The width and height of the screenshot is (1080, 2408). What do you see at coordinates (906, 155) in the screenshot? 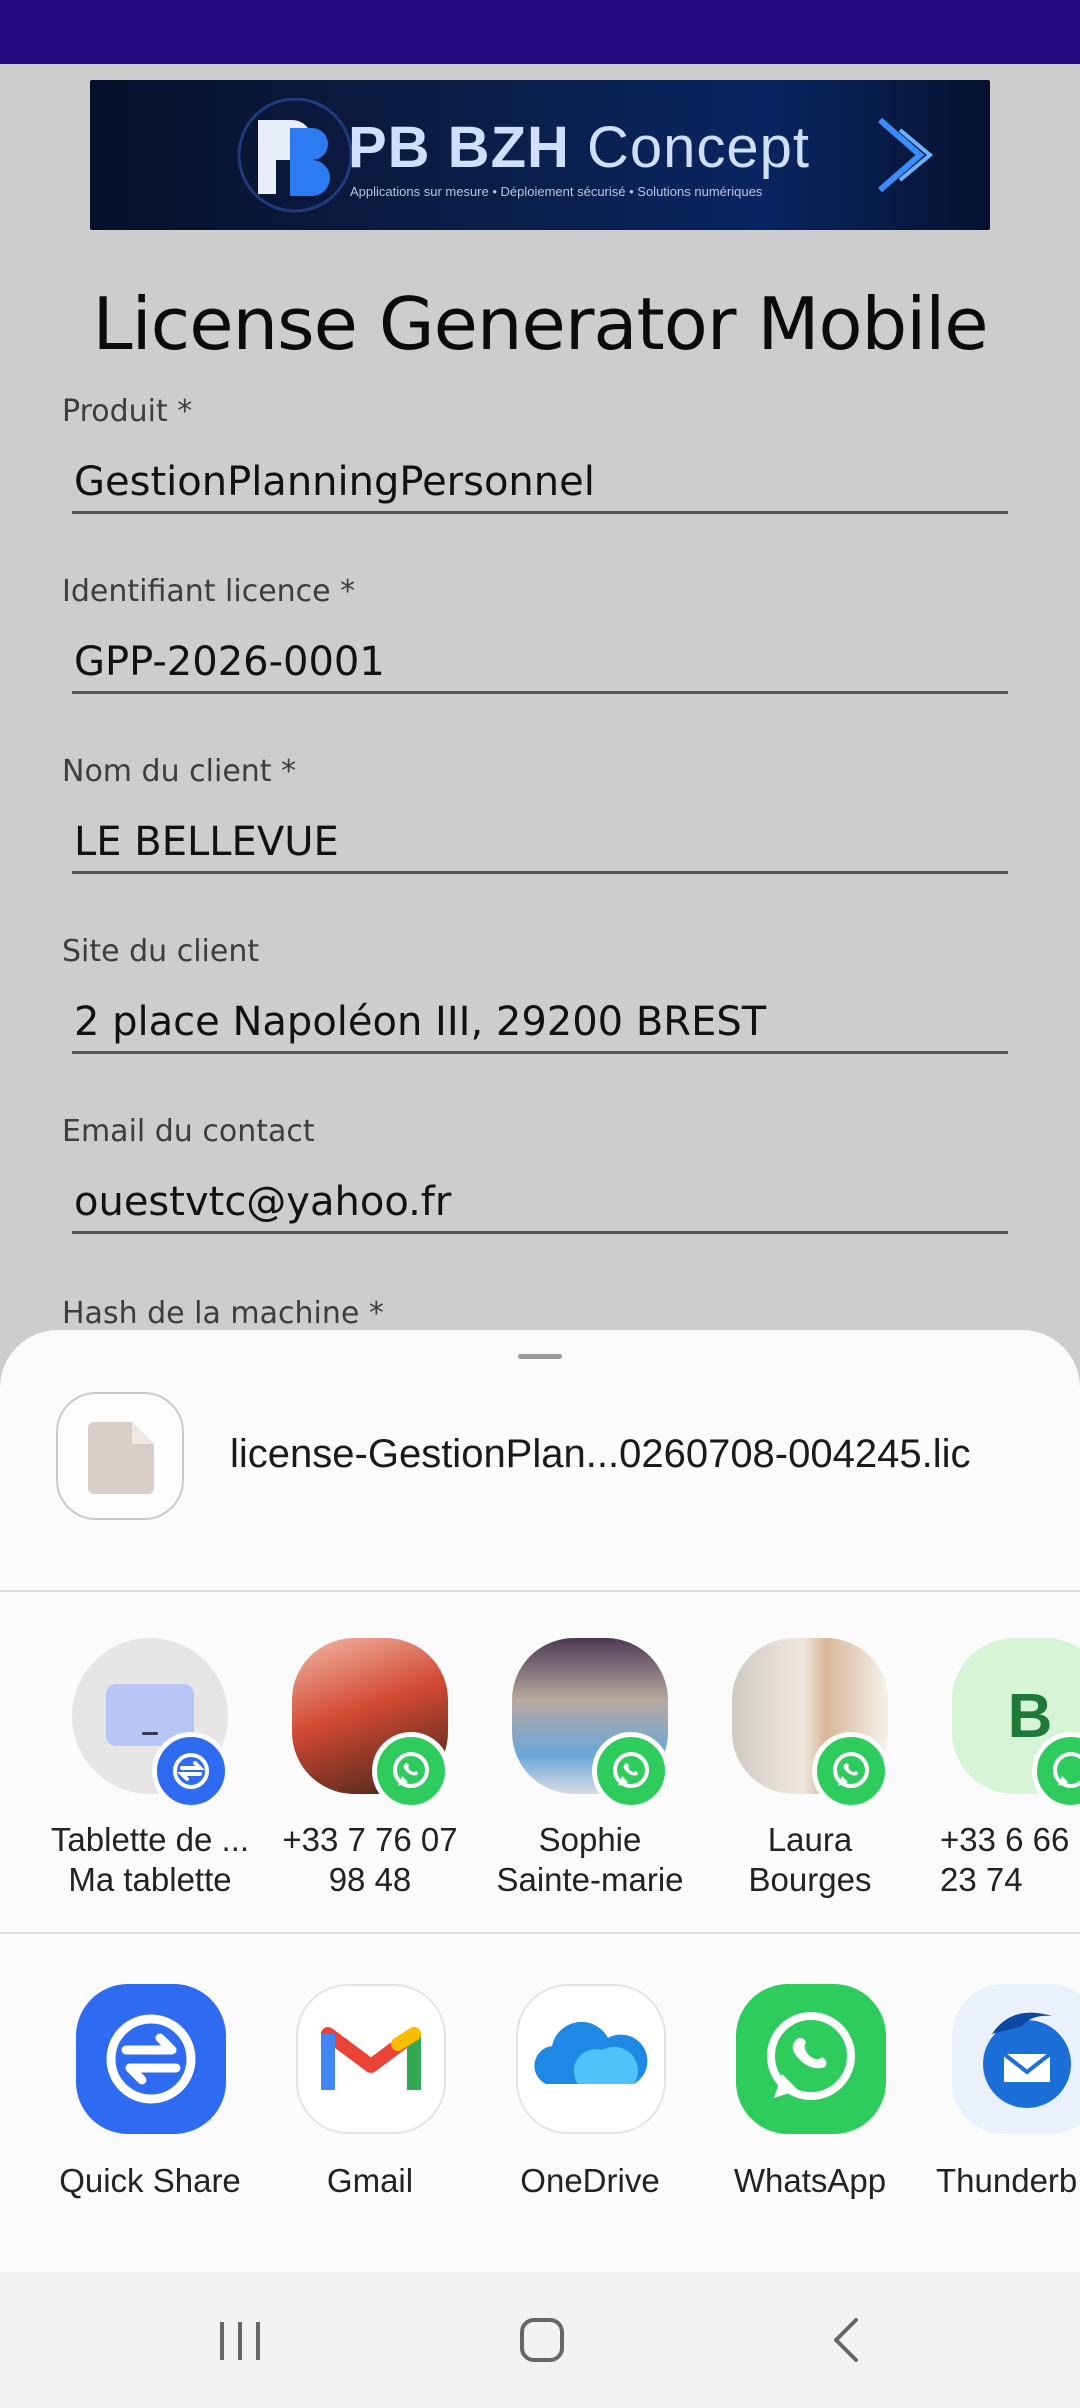
I see `chevron-right-icon` at bounding box center [906, 155].